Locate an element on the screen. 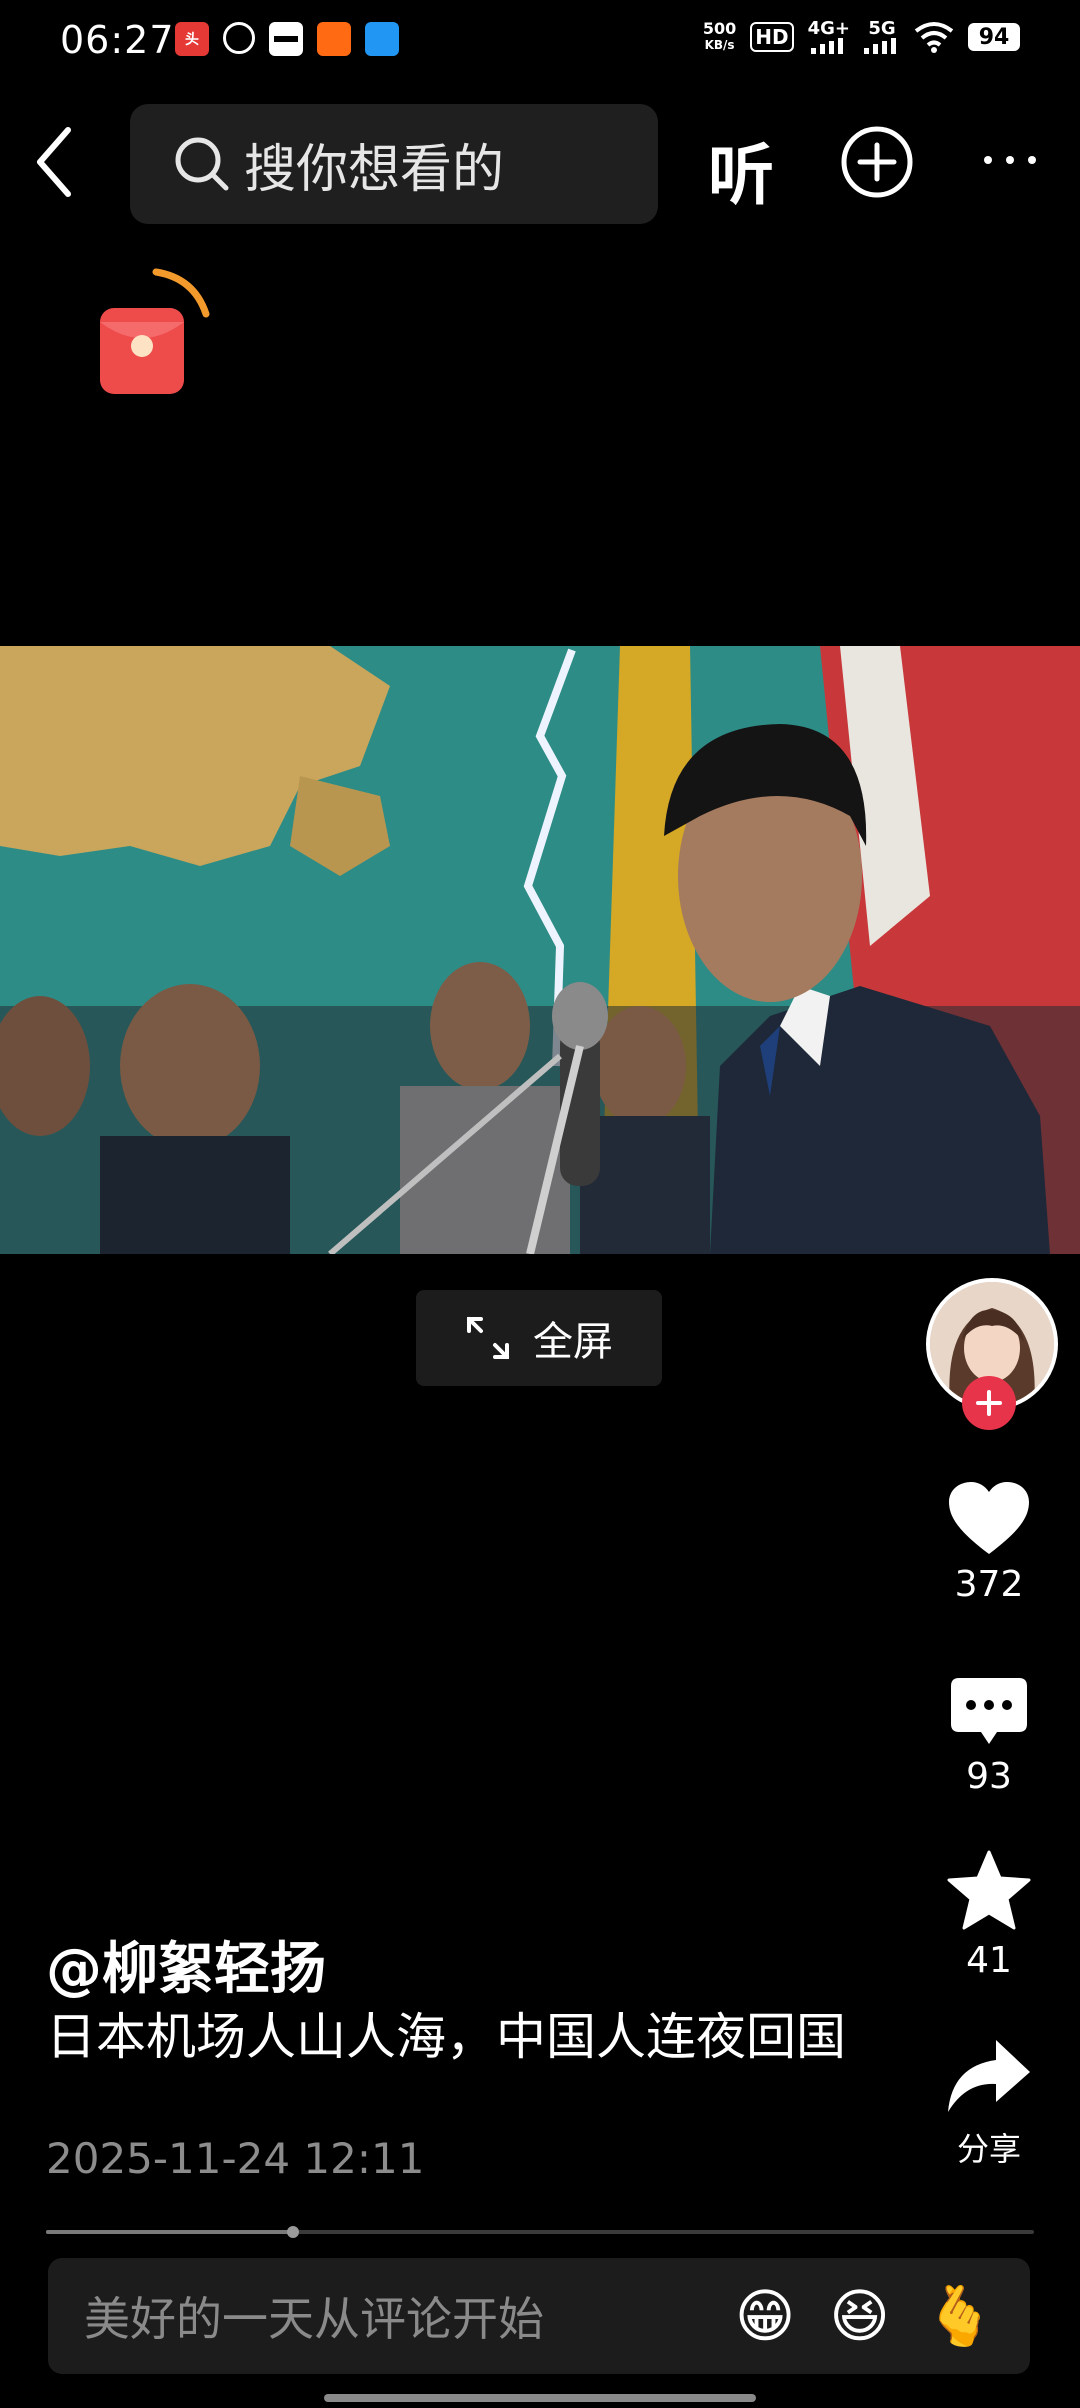 This screenshot has height=2408, width=1080. signal-4g: 4G+ is located at coordinates (829, 37).